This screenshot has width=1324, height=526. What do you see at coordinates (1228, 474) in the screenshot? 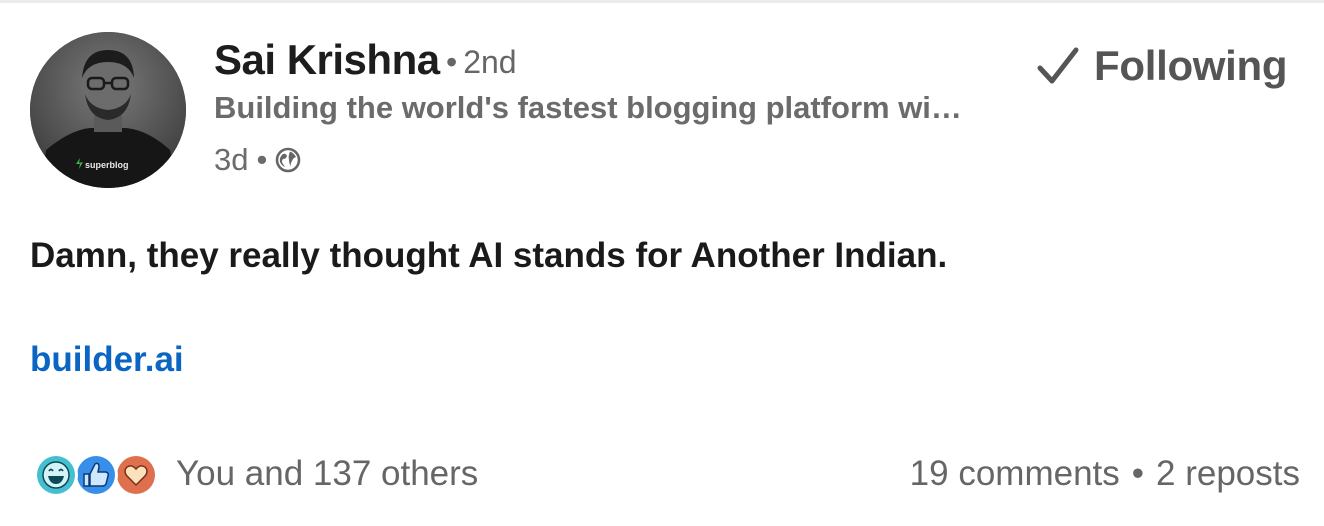
I see `reposts-count: 2 reposts` at bounding box center [1228, 474].